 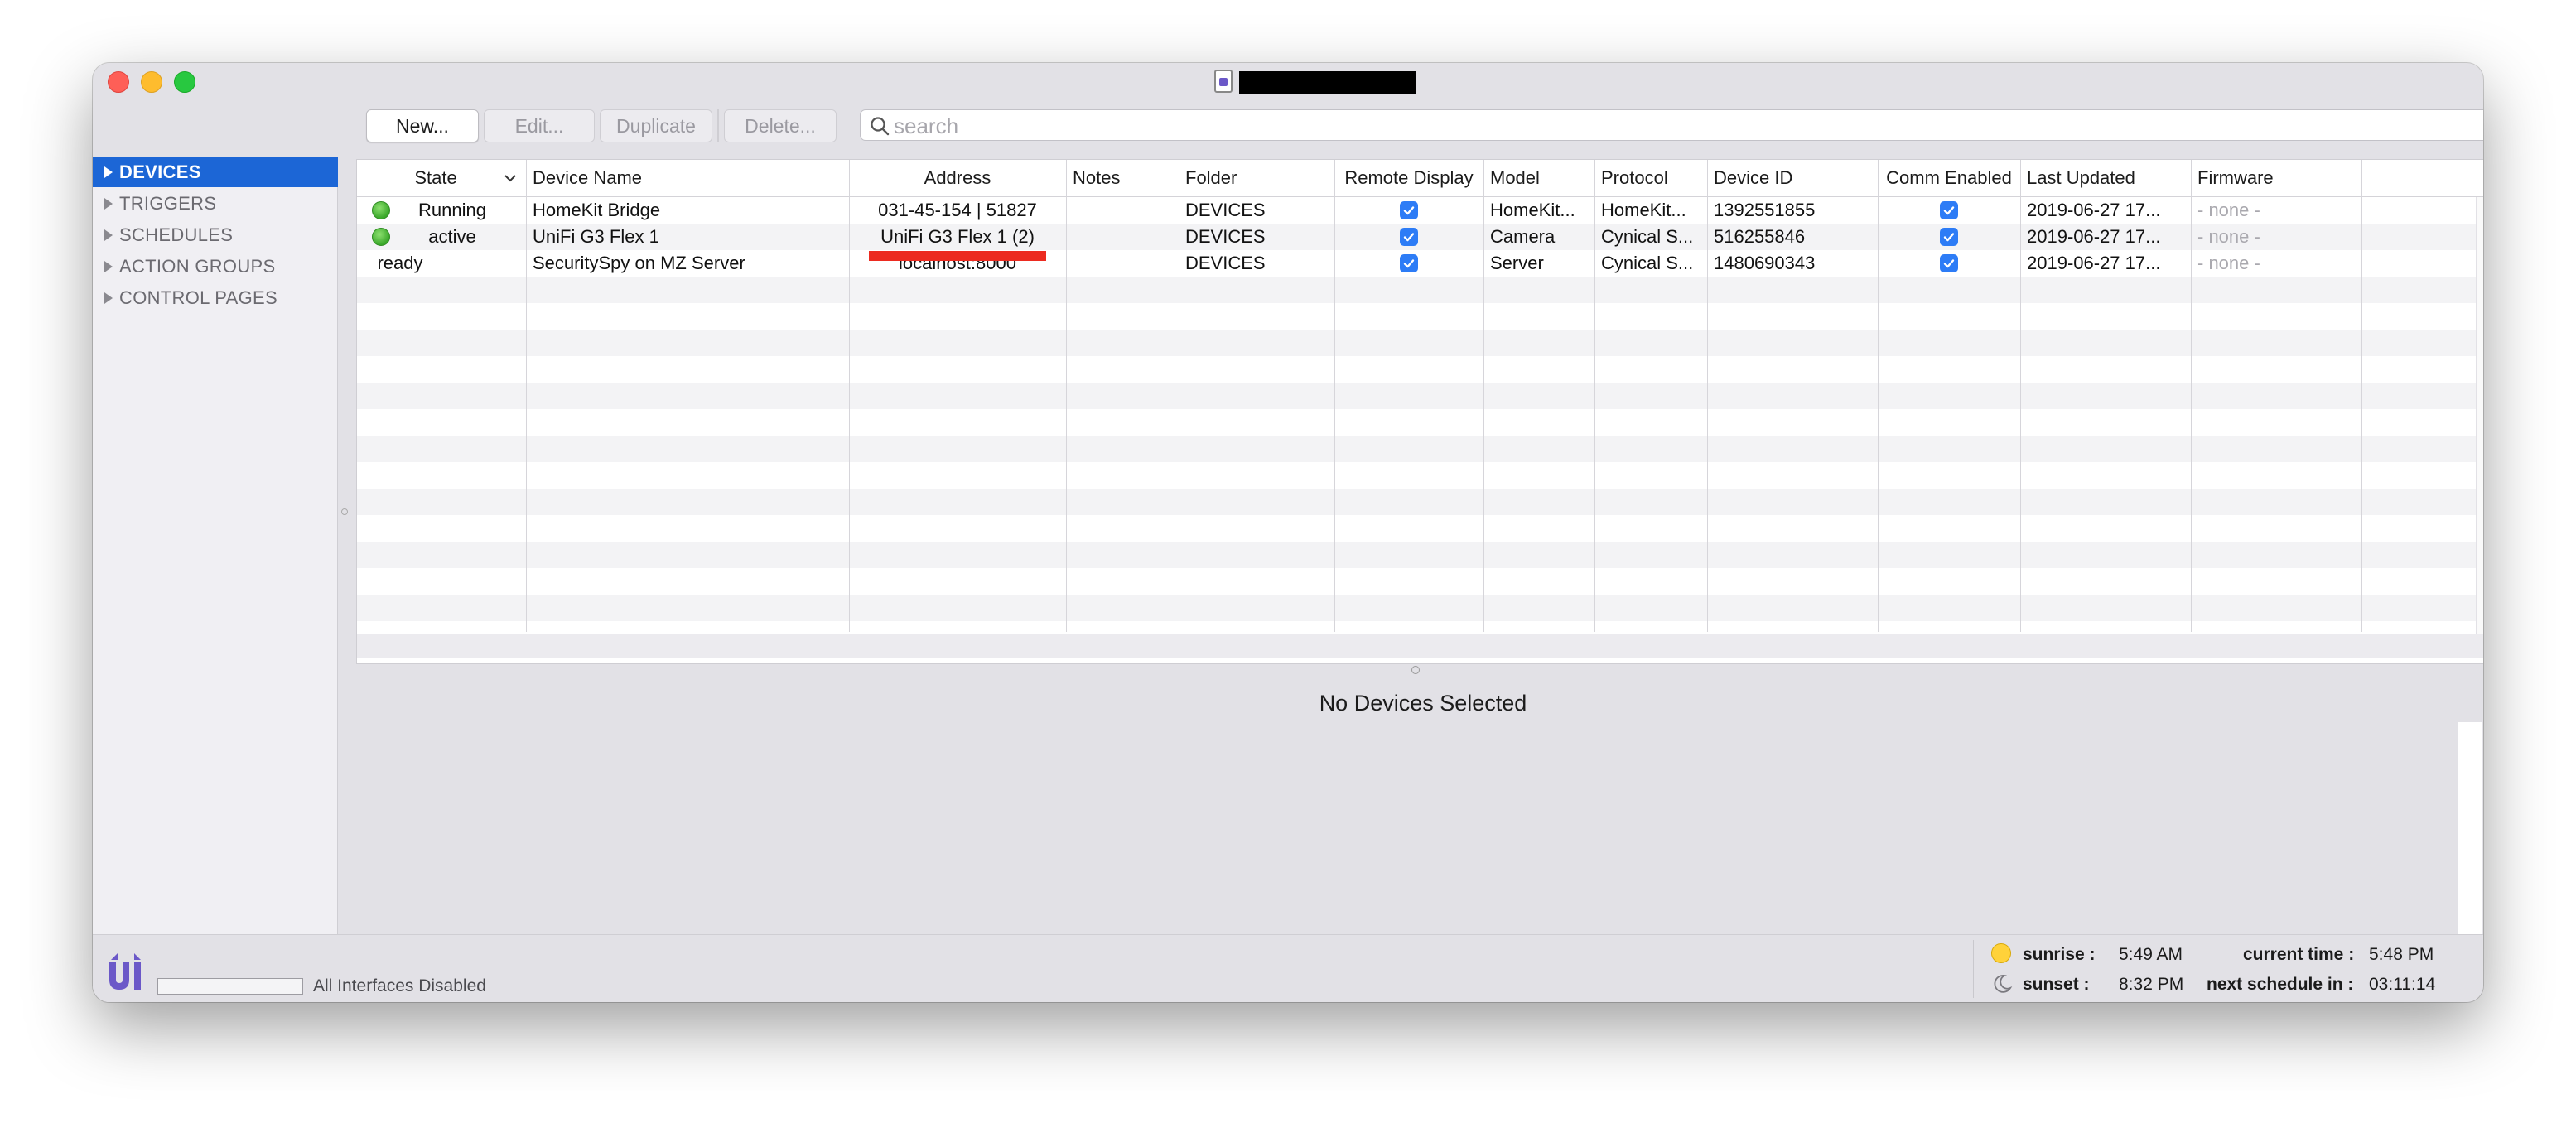 I want to click on cell-state: ready, so click(x=400, y=263).